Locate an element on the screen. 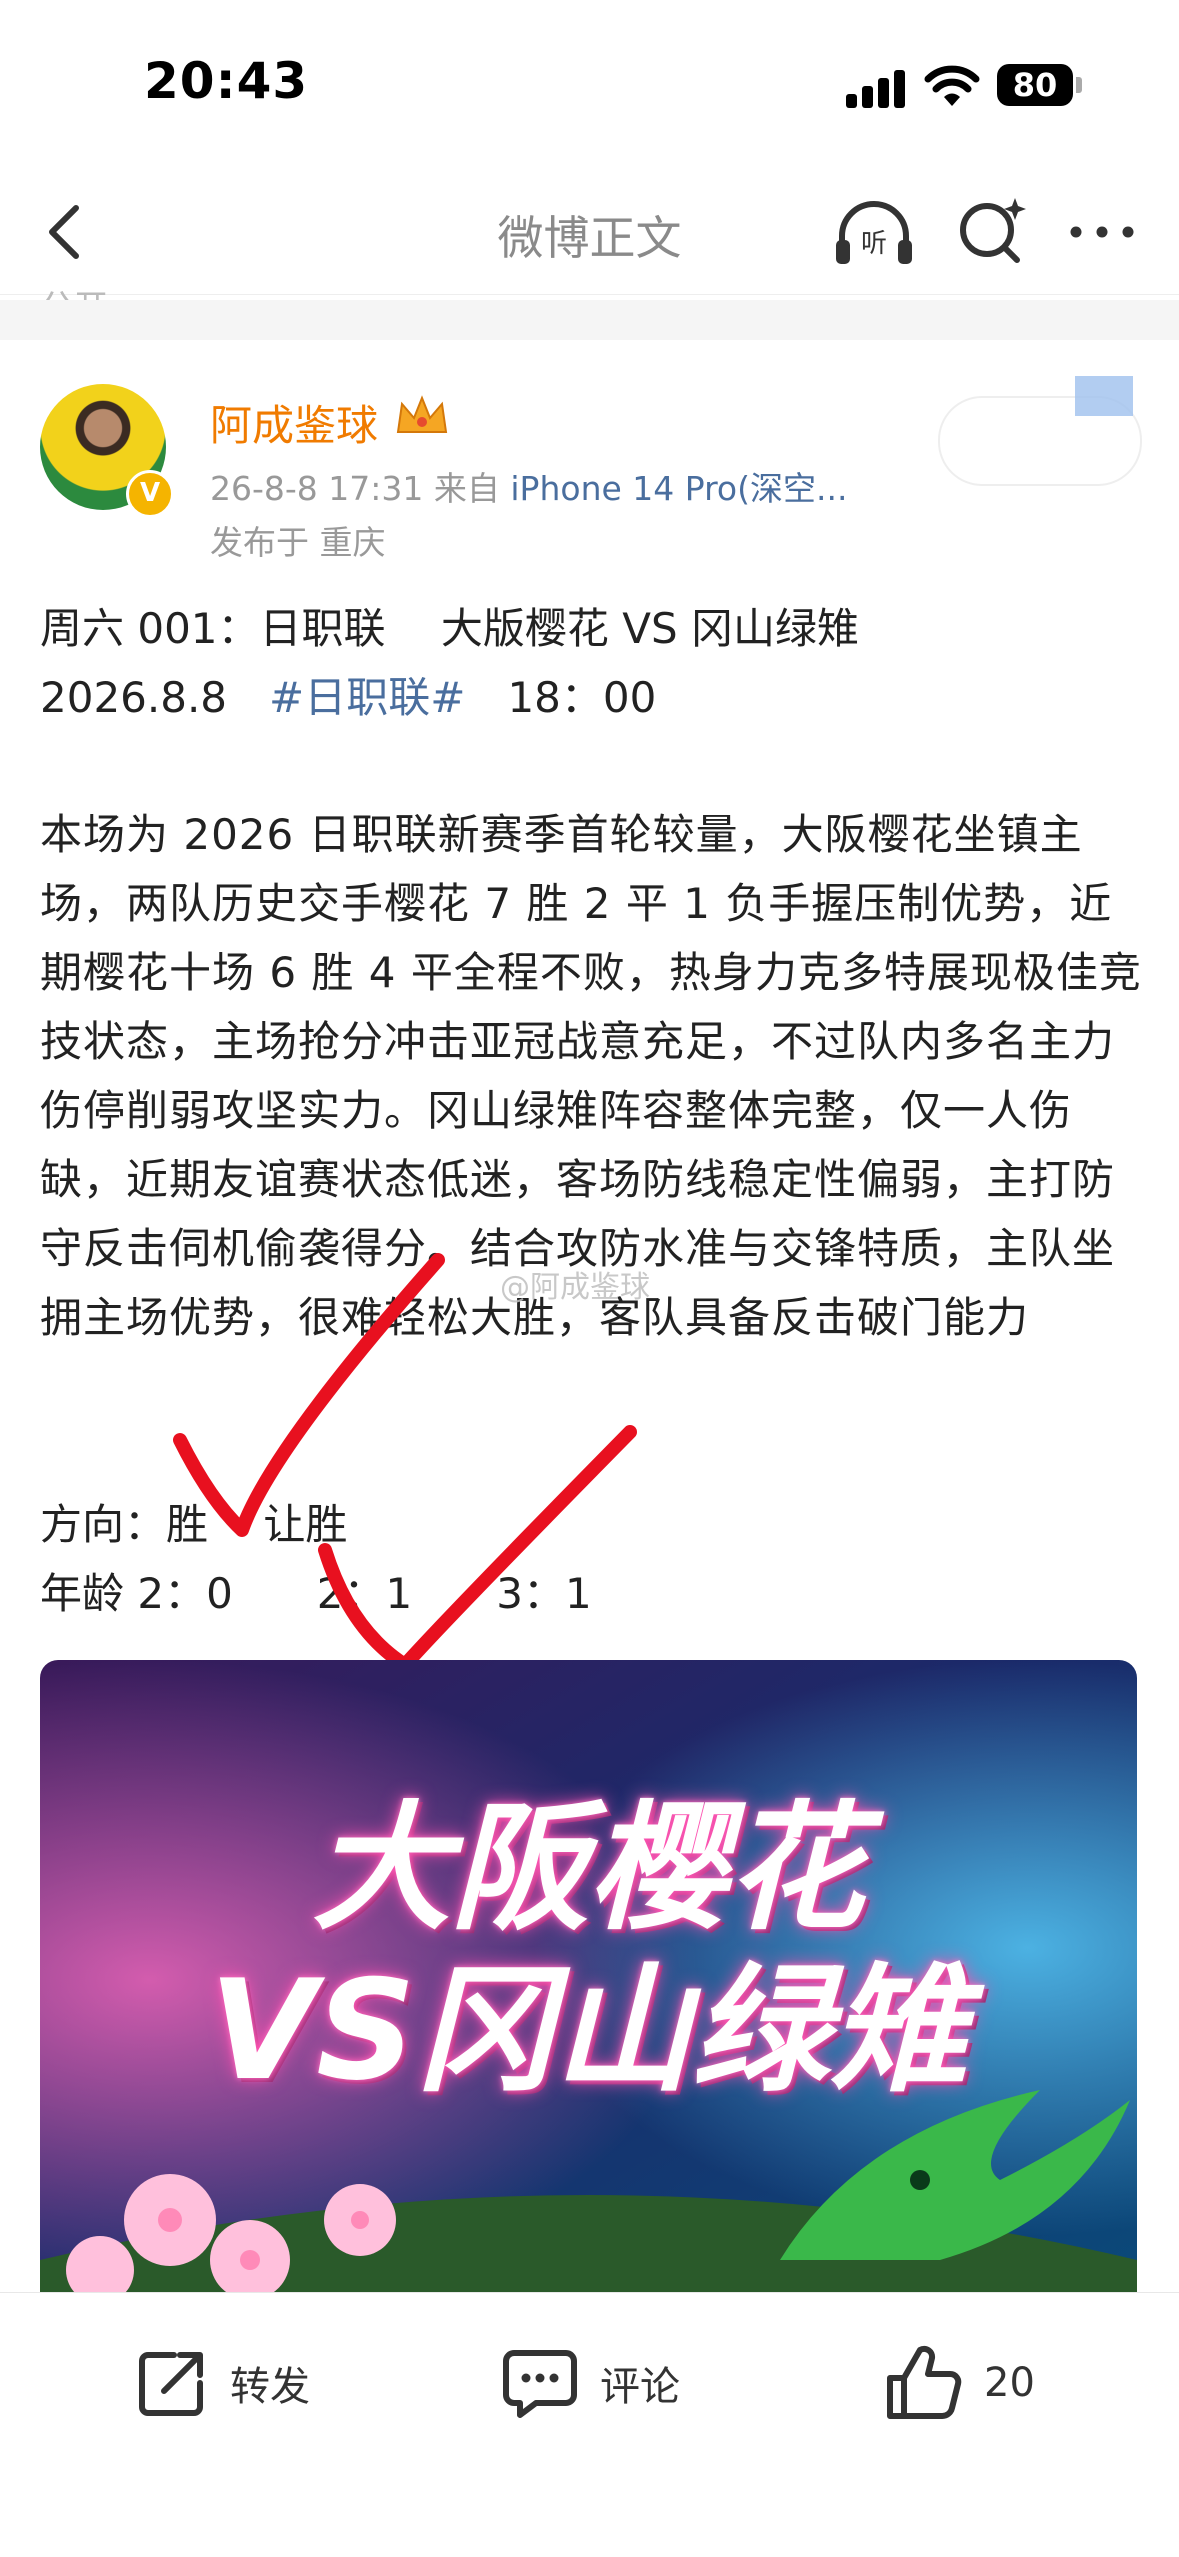 Image resolution: width=1179 pixels, height=2557 pixels. like-button: 20 is located at coordinates (959, 2383).